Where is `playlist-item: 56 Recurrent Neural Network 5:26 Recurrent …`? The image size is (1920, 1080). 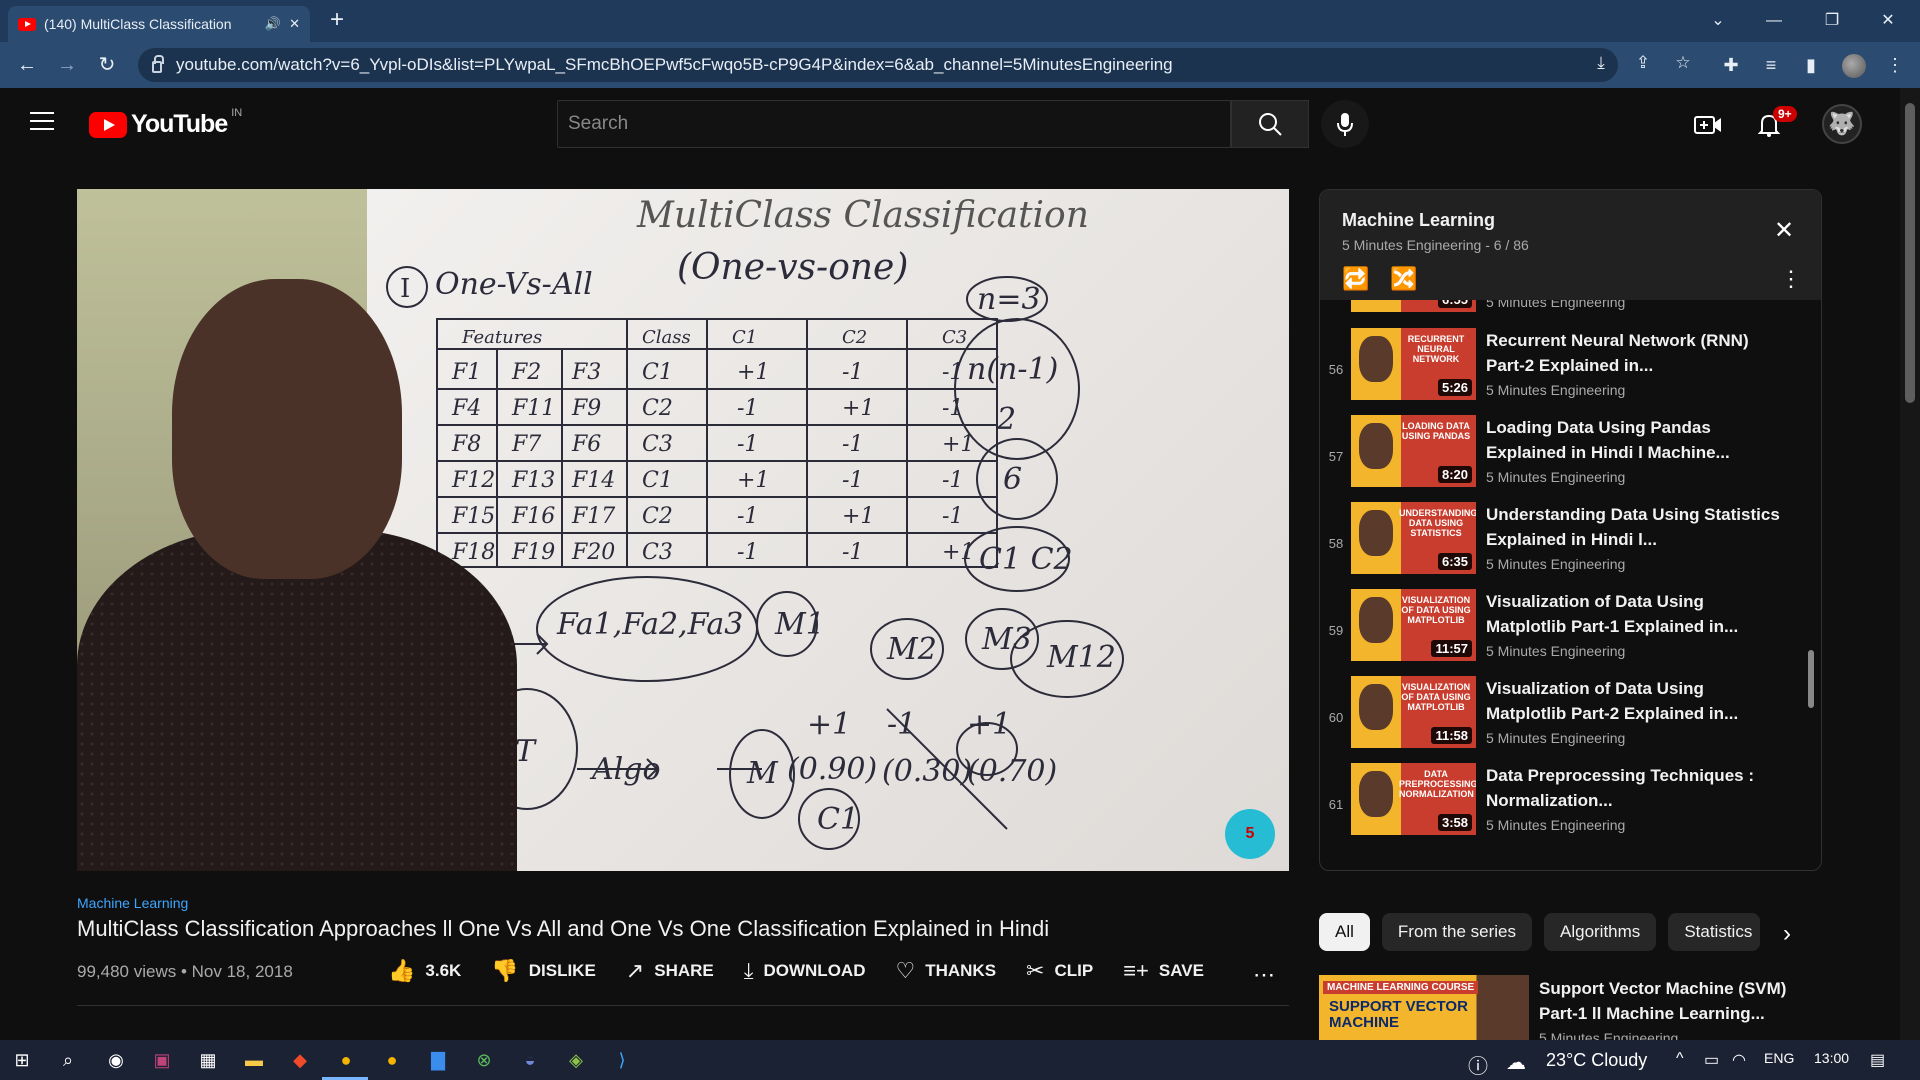 playlist-item: 56 Recurrent Neural Network 5:26 Recurrent … is located at coordinates (1570, 371).